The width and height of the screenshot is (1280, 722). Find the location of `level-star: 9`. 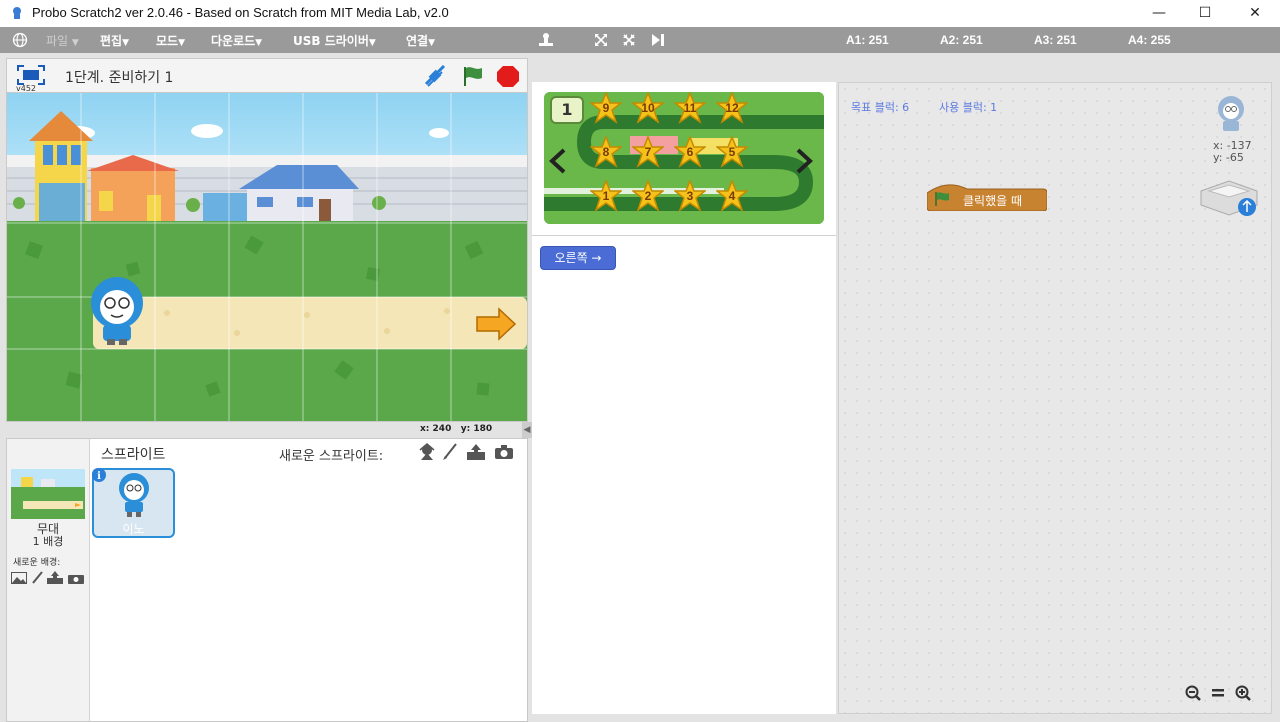

level-star: 9 is located at coordinates (606, 108).